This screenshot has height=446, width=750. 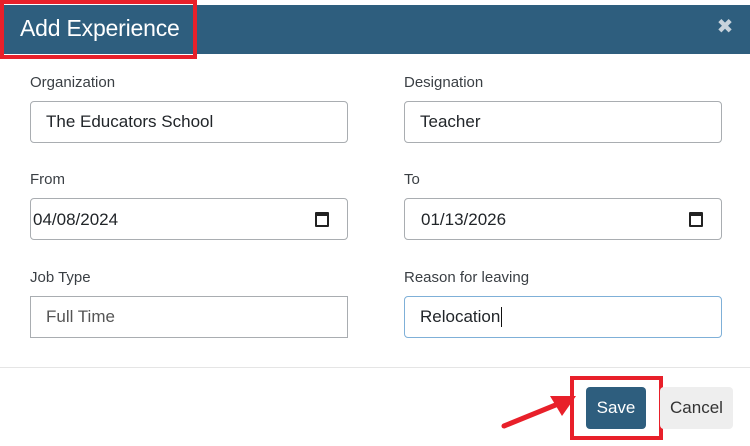 I want to click on designation-value: Teacher, so click(x=450, y=121).